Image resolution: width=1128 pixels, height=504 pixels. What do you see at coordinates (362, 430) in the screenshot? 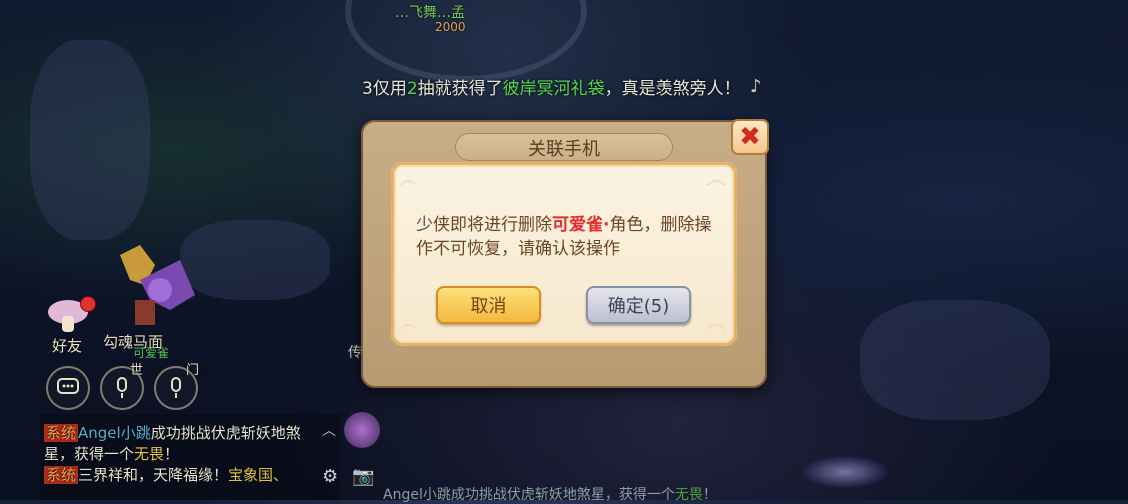
I see `floating-pet-avatar` at bounding box center [362, 430].